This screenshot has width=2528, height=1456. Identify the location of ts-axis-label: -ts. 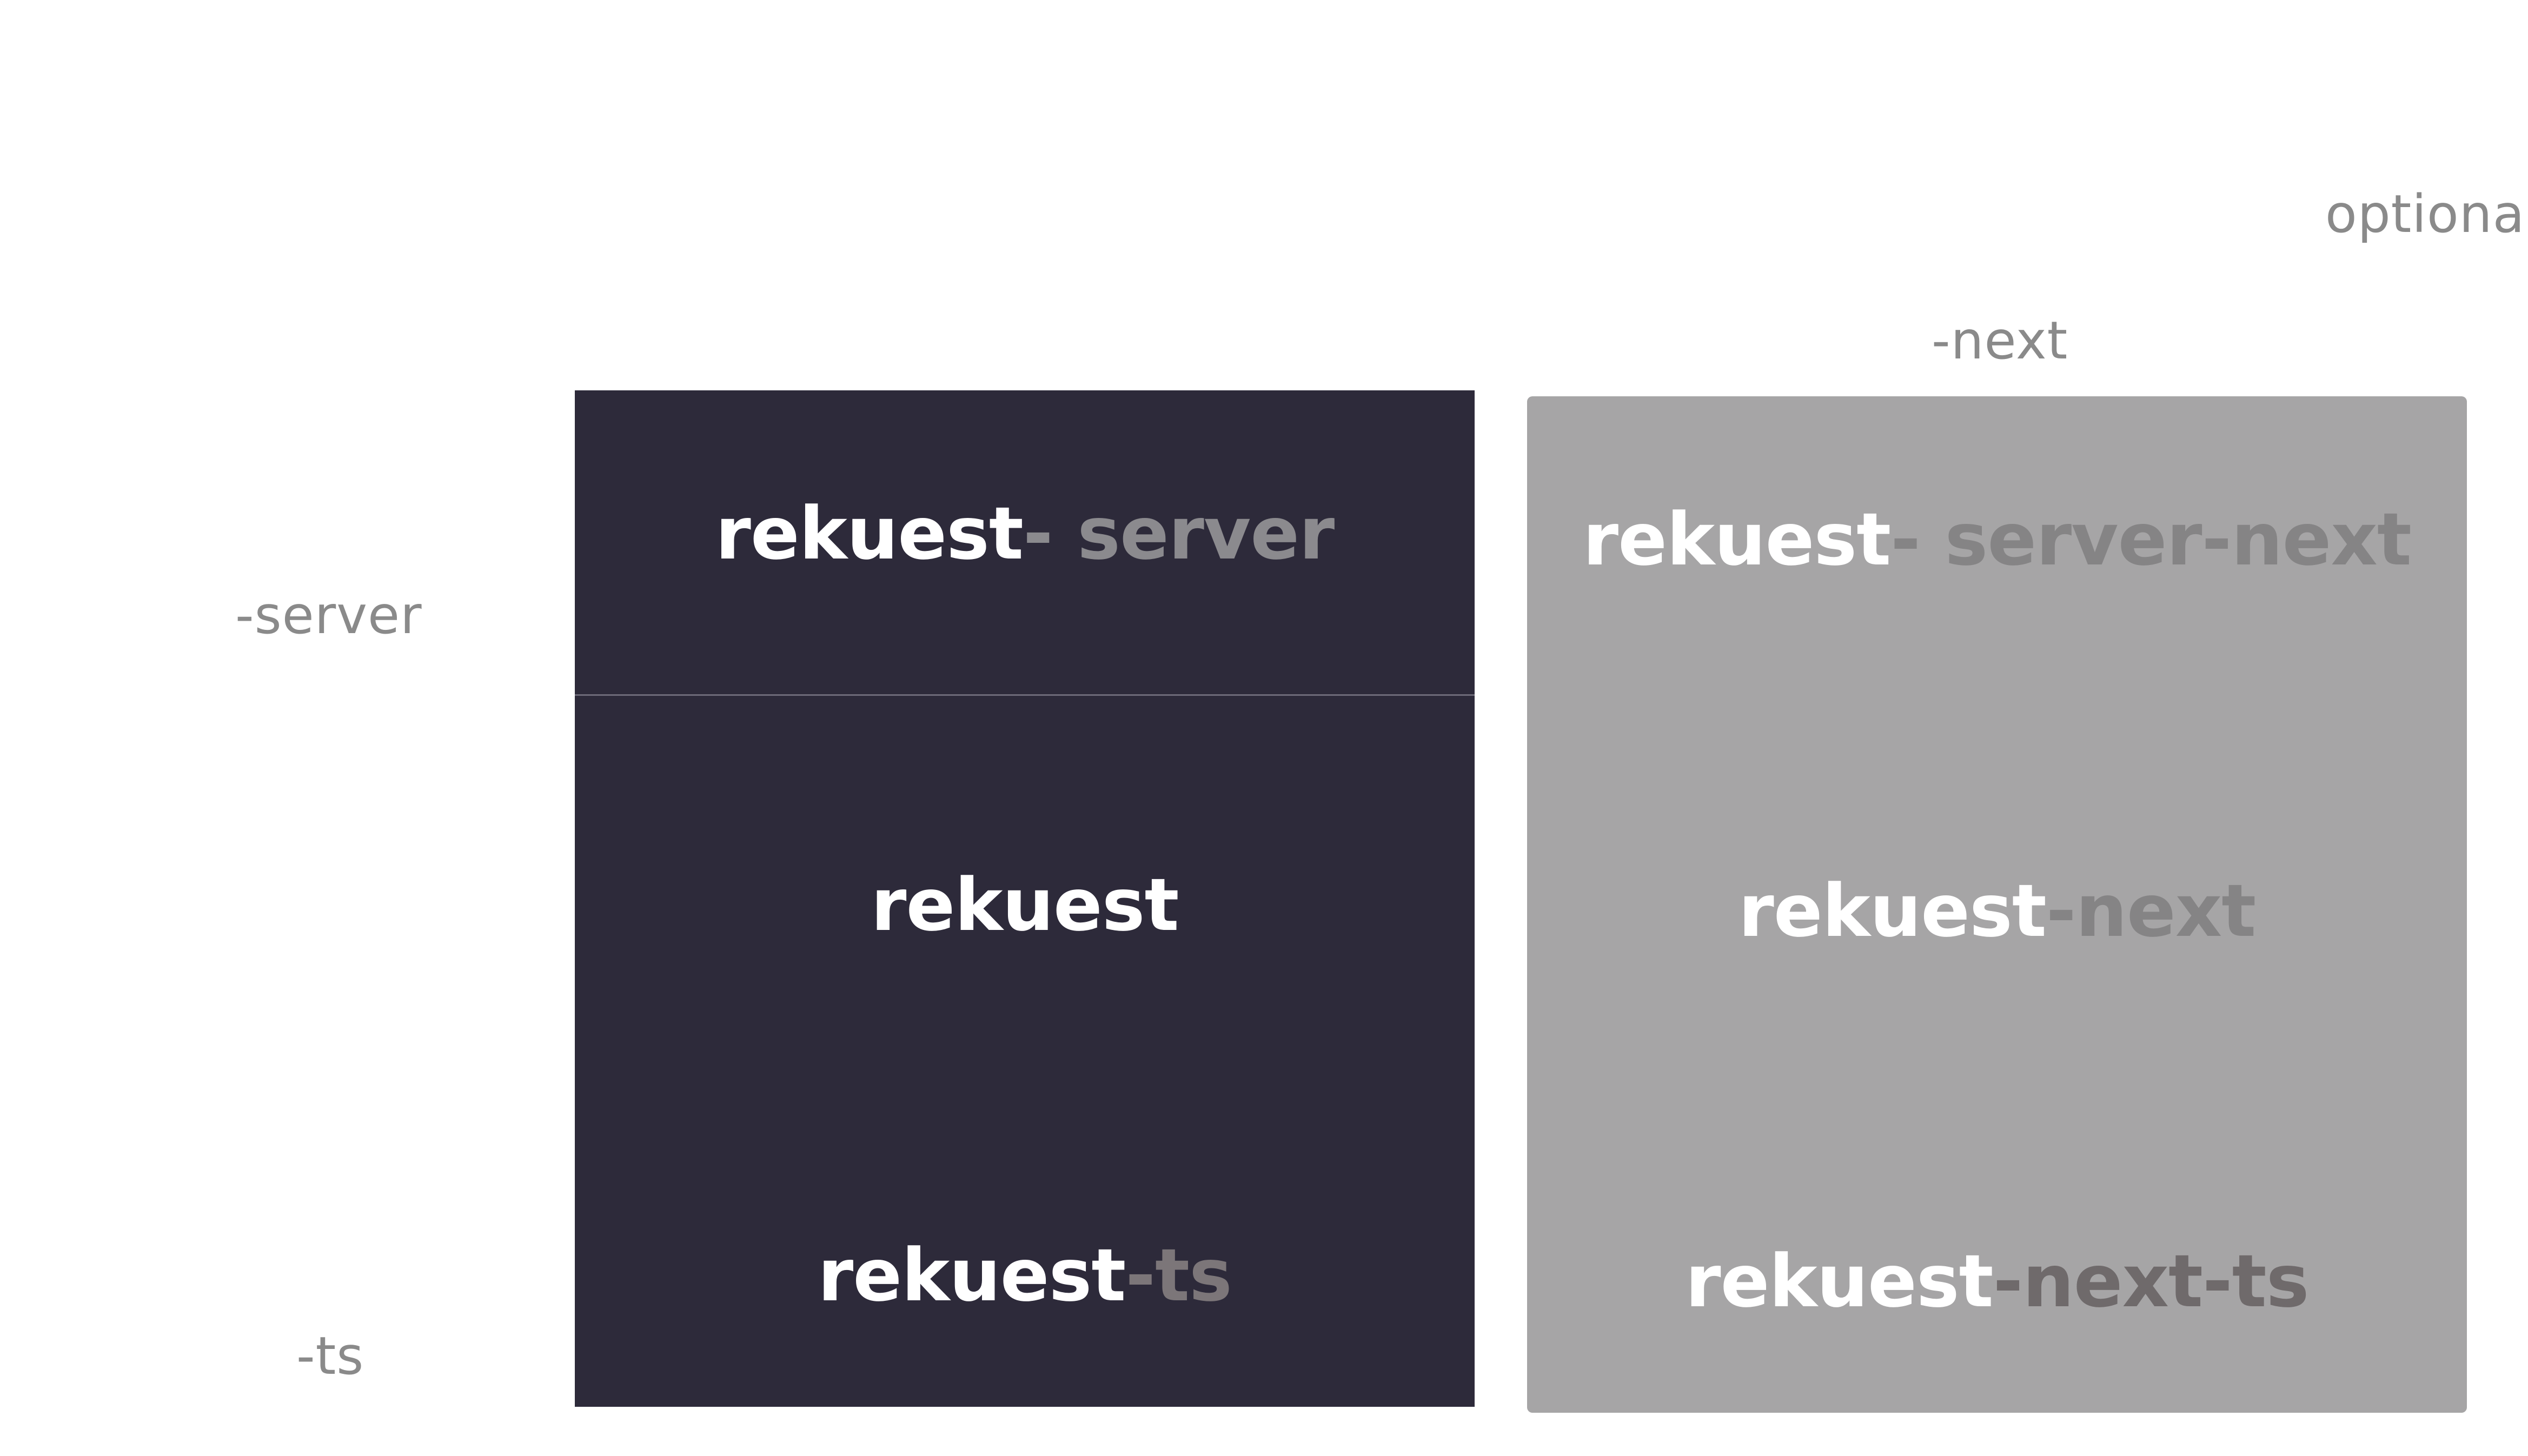
(330, 1356).